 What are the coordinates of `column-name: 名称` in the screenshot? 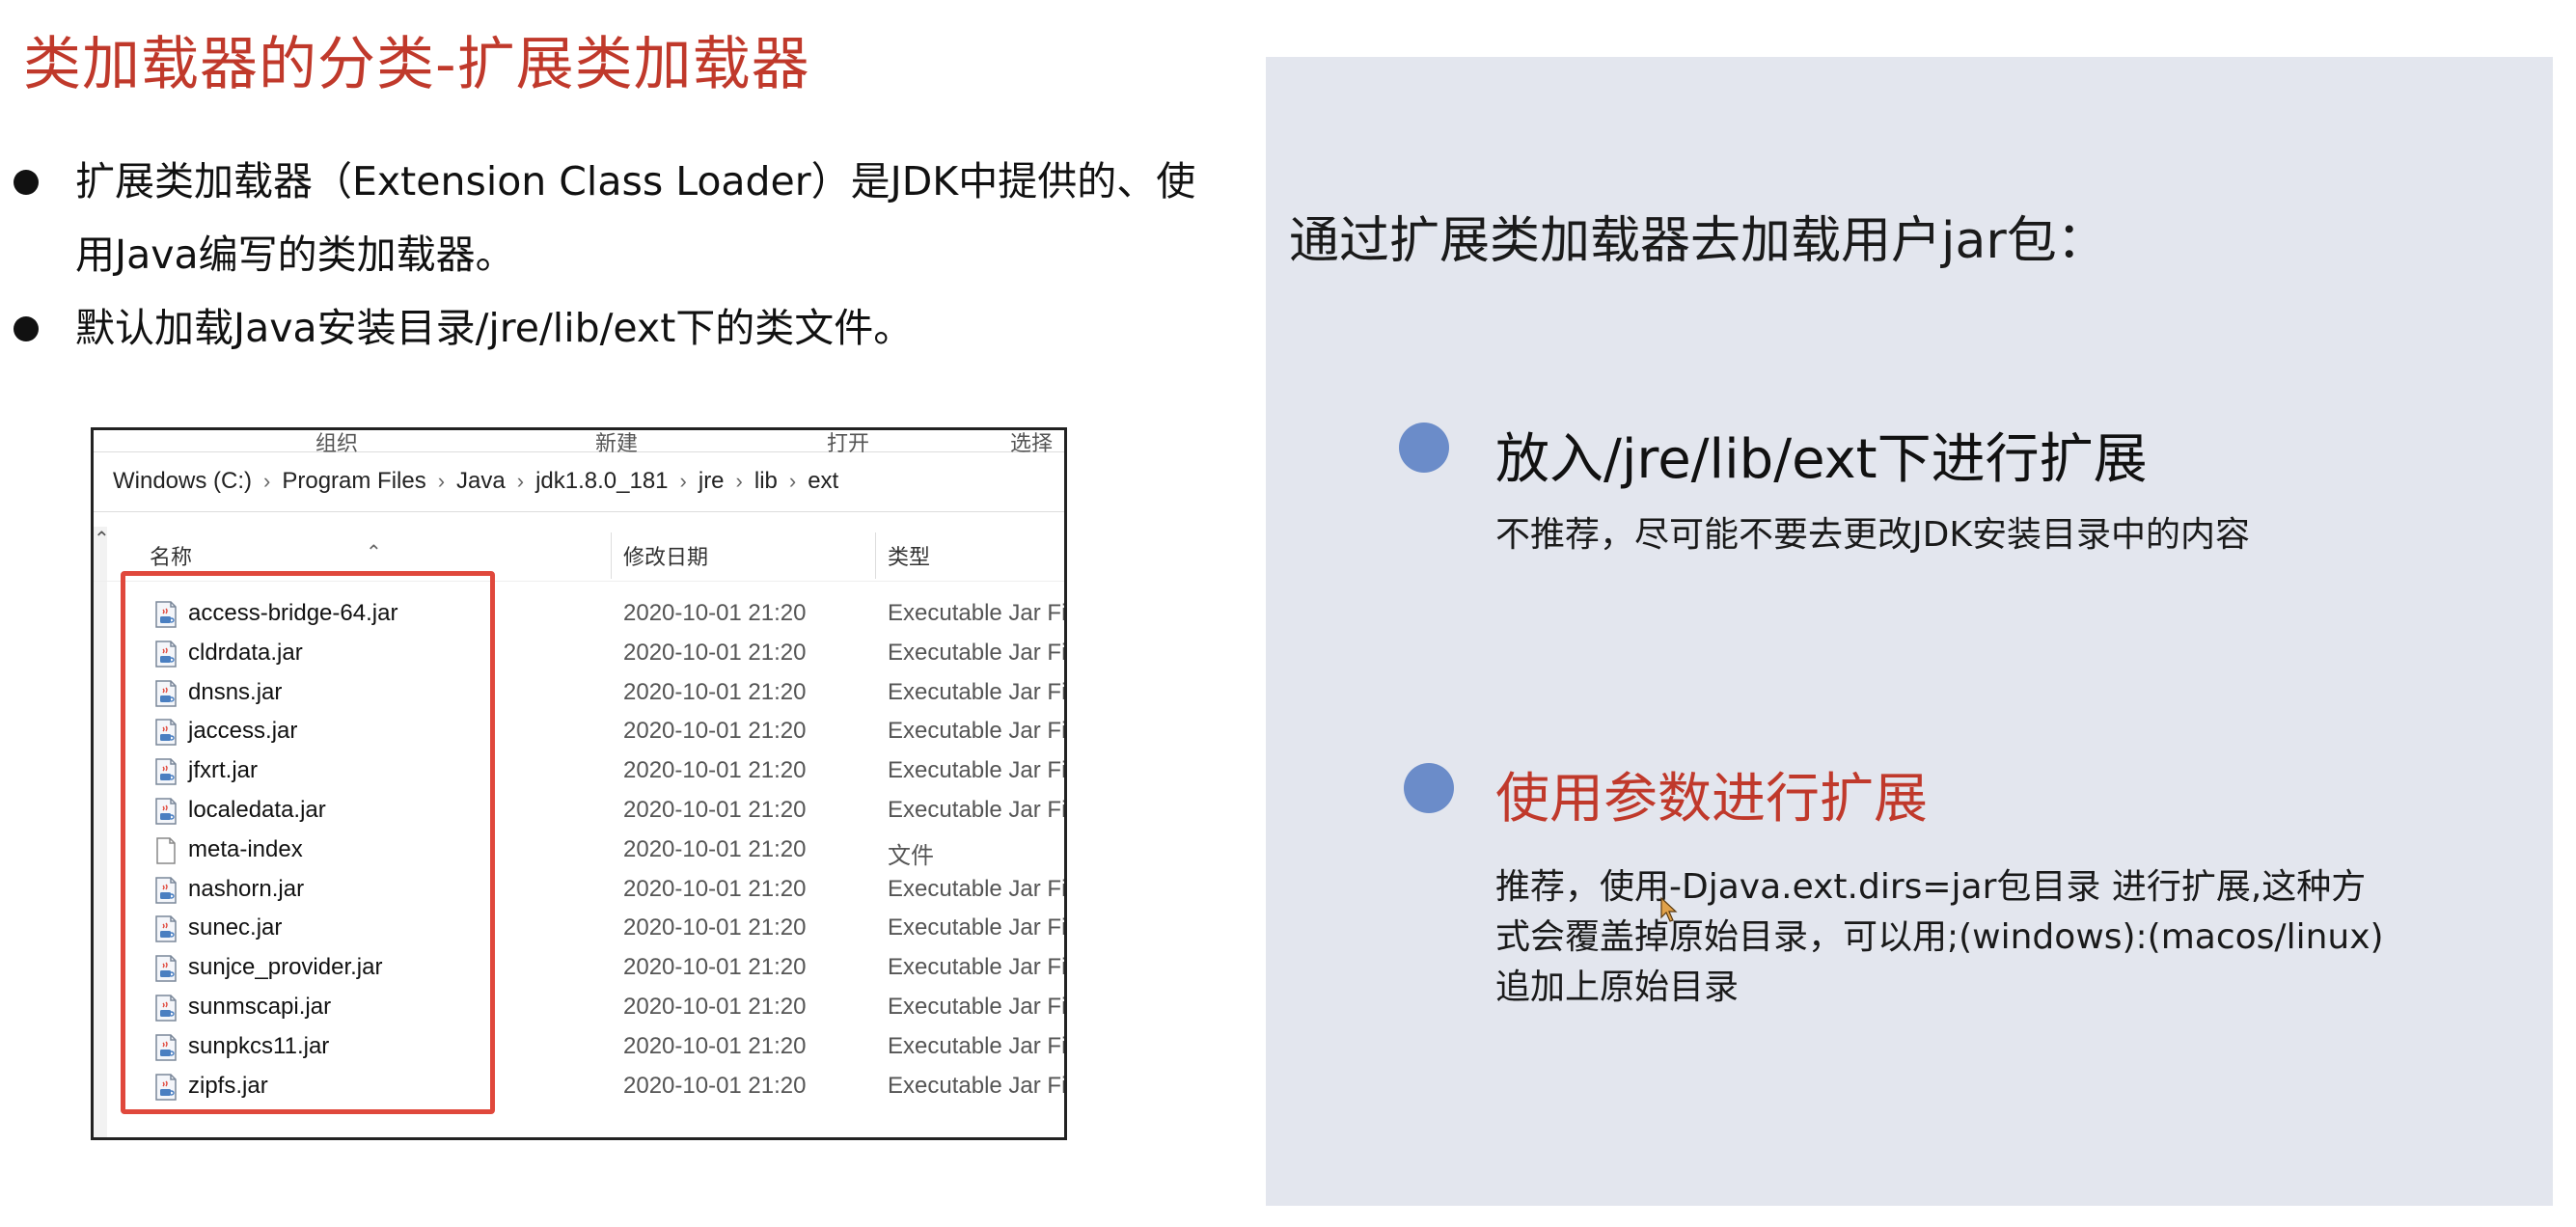 It's located at (171, 555).